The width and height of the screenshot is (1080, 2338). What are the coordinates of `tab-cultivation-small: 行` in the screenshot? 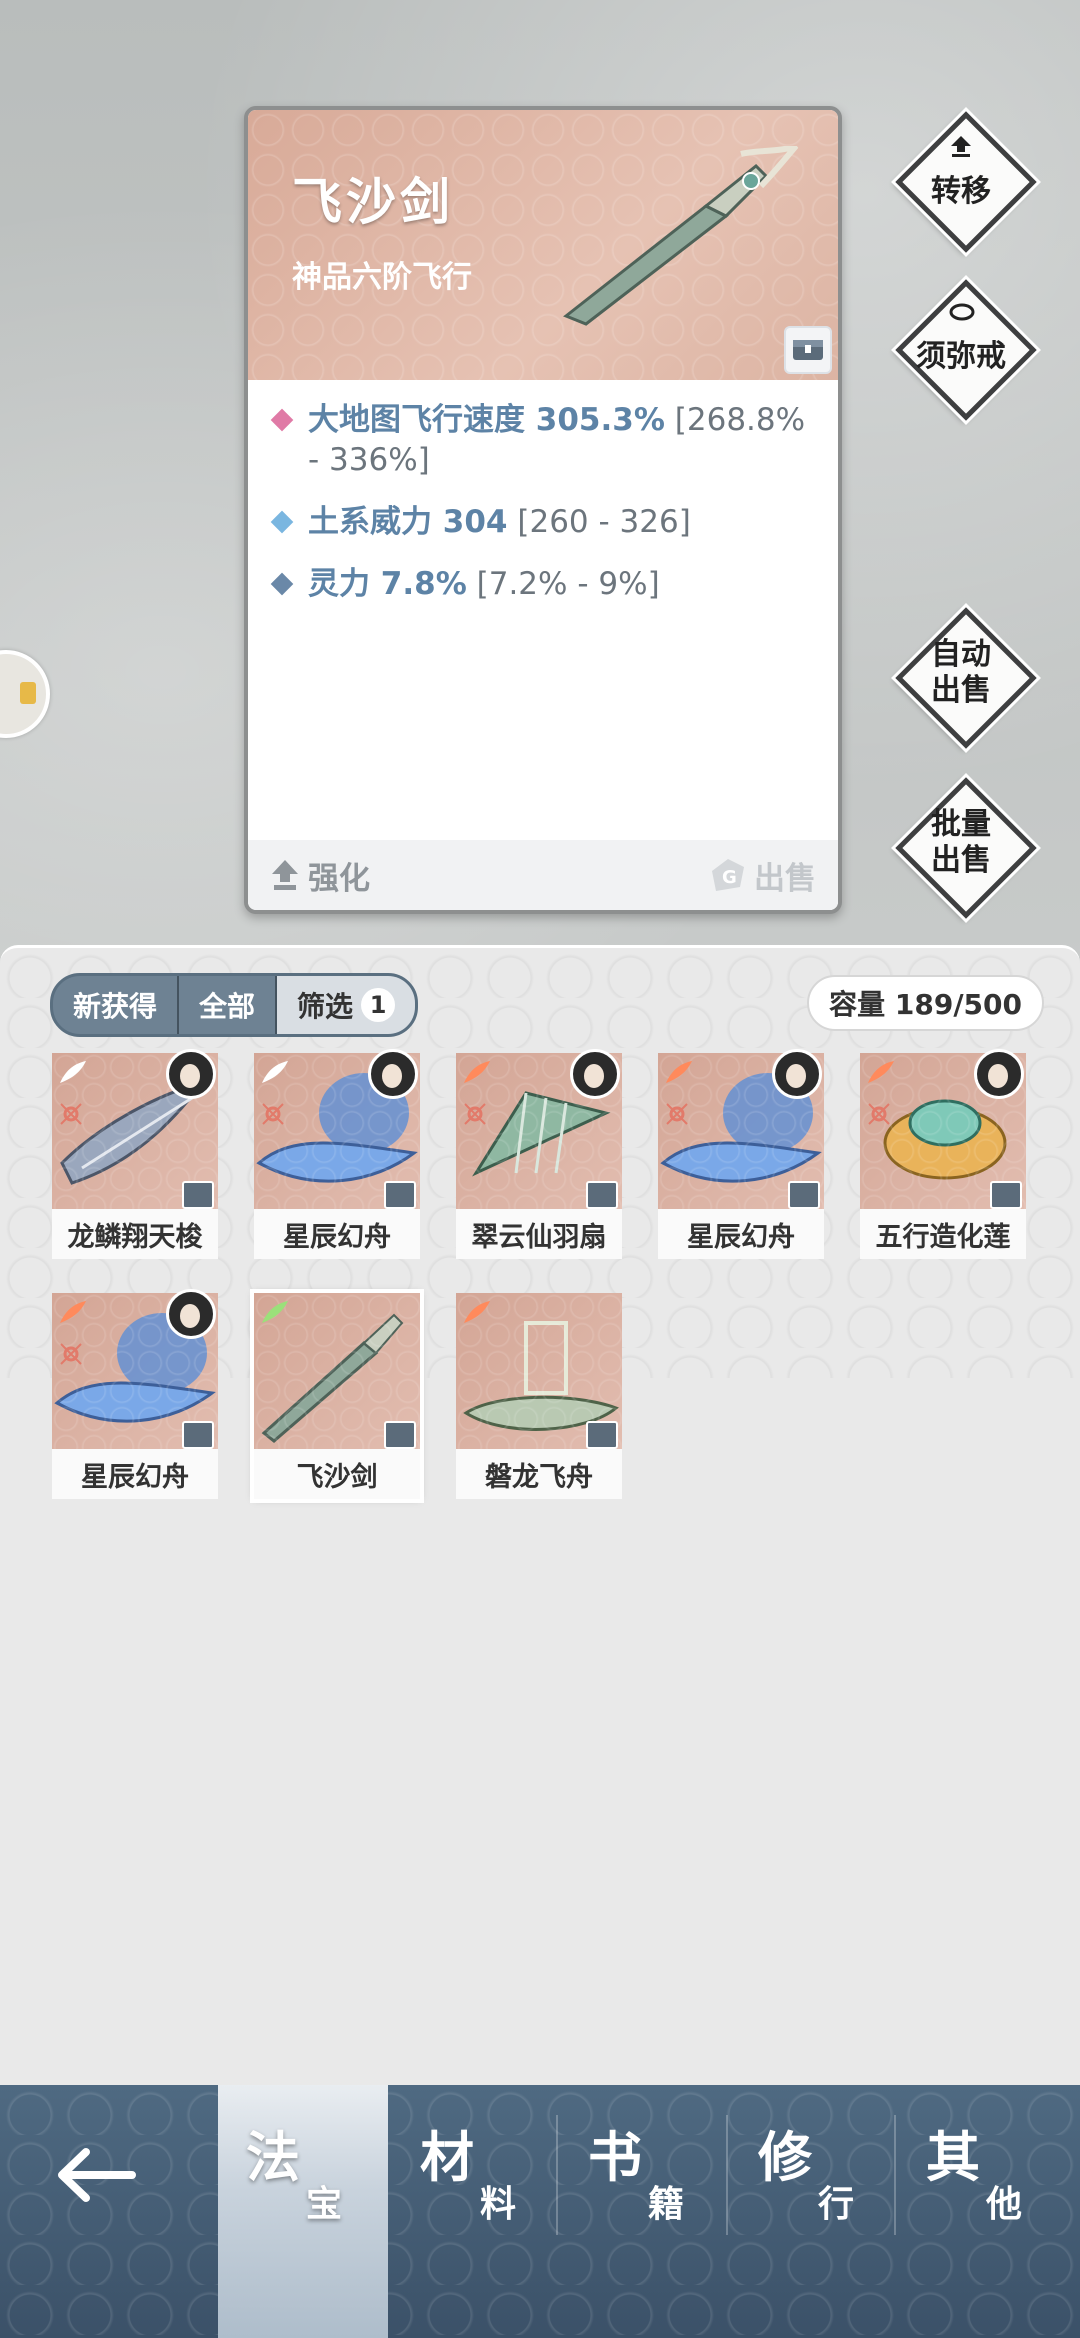 It's located at (836, 2204).